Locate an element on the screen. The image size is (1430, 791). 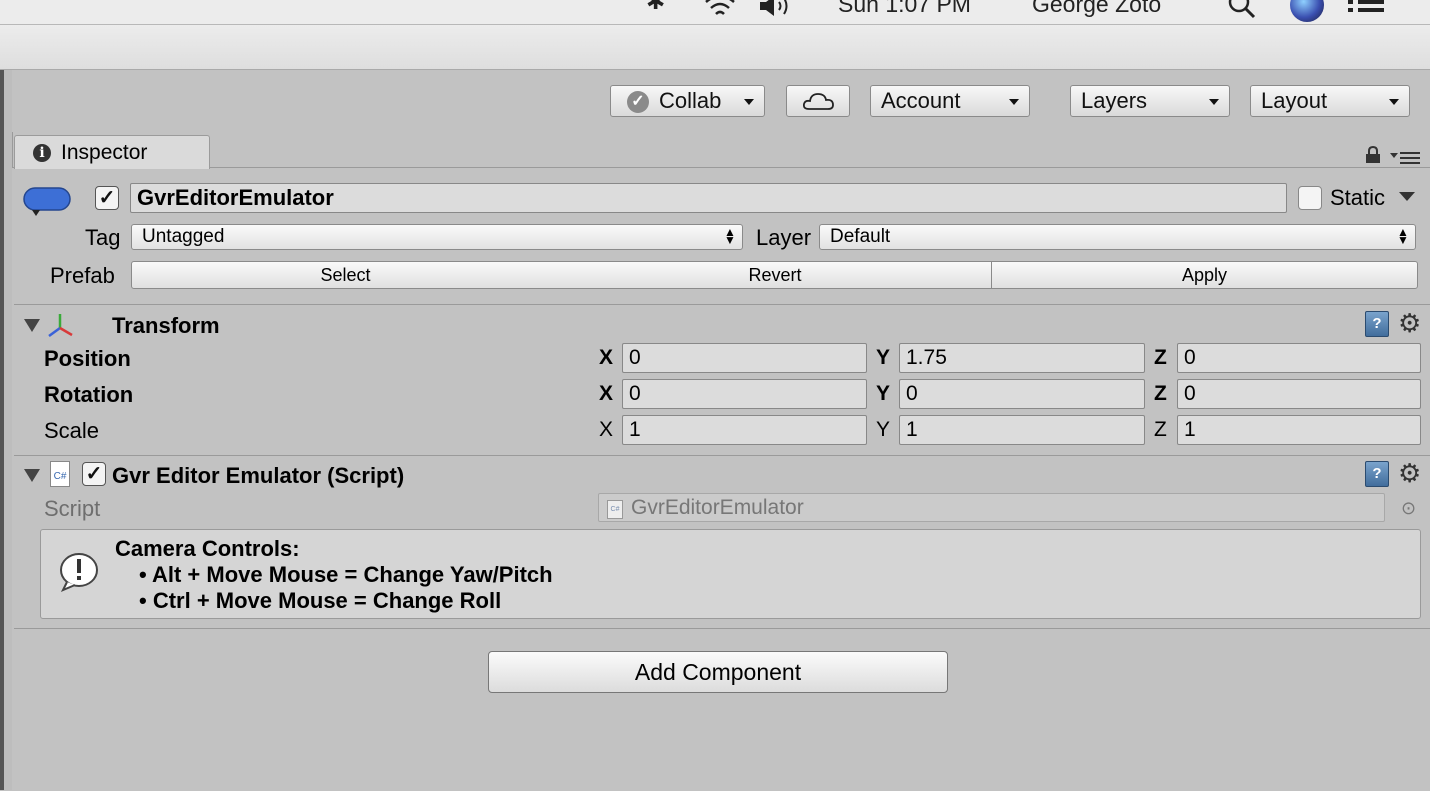
position-x-label: X is located at coordinates (606, 358).